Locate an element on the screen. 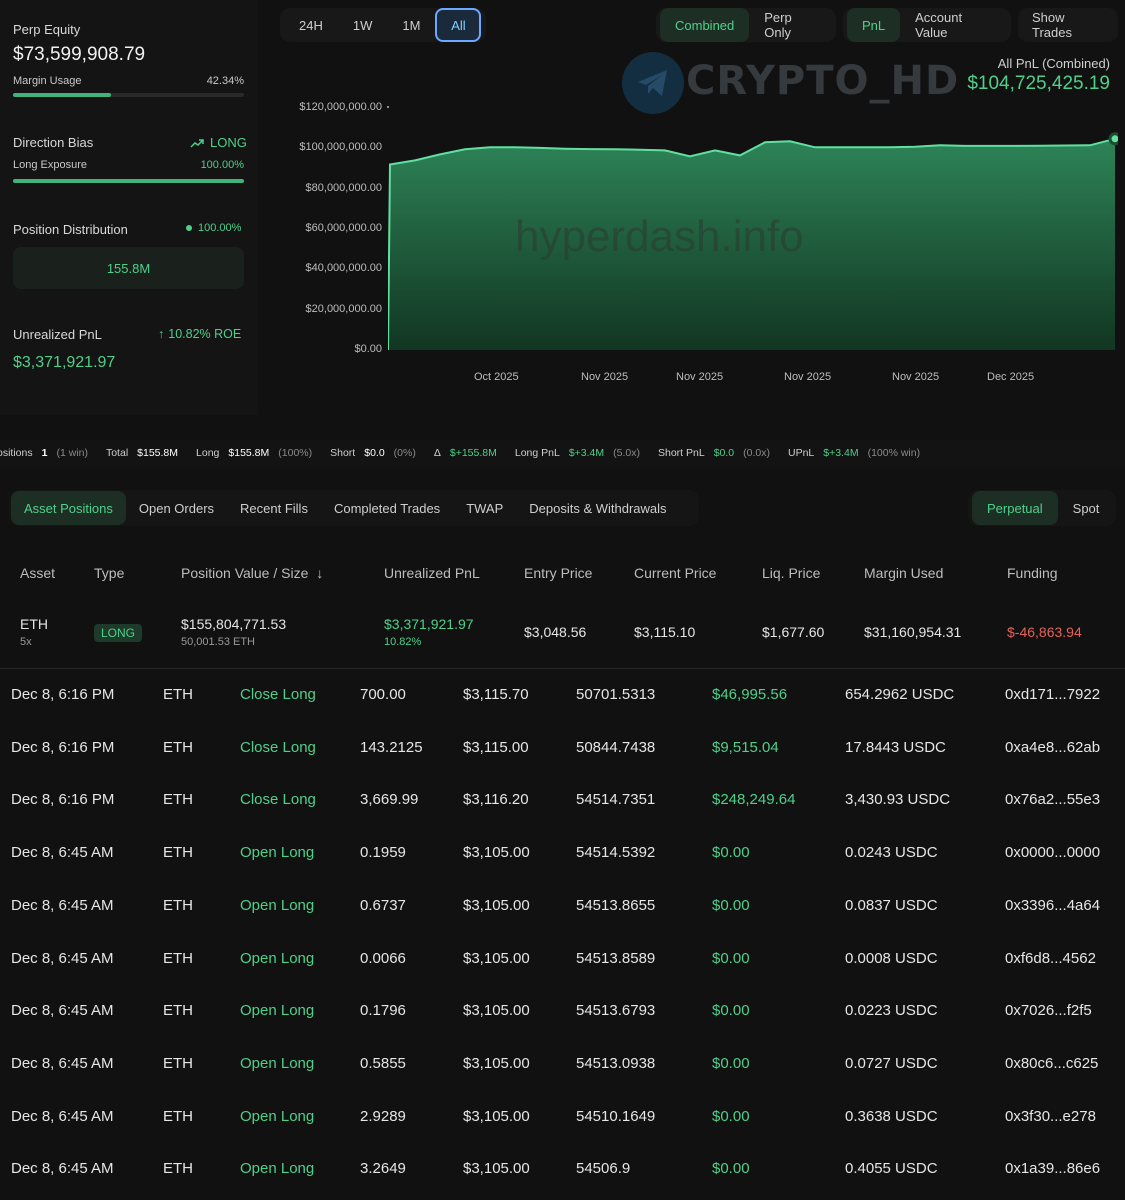 The width and height of the screenshot is (1125, 1200). trade-direction: Open Long is located at coordinates (277, 853).